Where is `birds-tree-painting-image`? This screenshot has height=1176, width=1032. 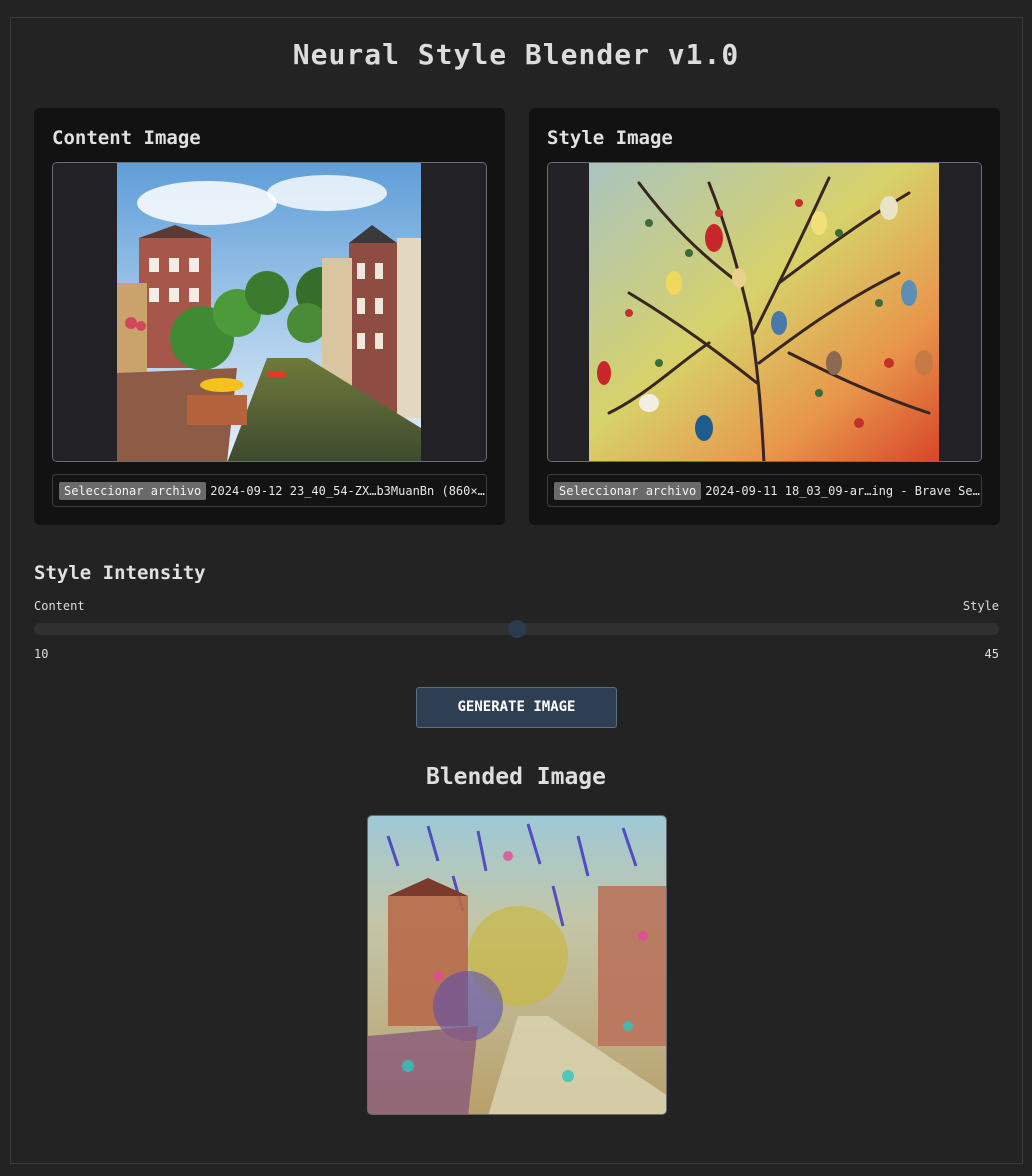 birds-tree-painting-image is located at coordinates (764, 312).